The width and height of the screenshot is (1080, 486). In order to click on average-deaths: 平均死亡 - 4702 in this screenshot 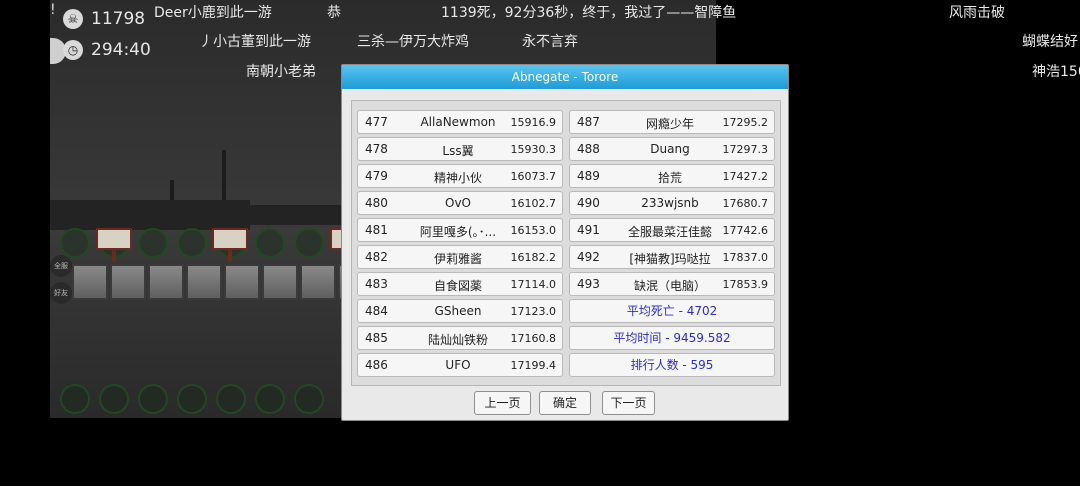, I will do `click(672, 311)`.